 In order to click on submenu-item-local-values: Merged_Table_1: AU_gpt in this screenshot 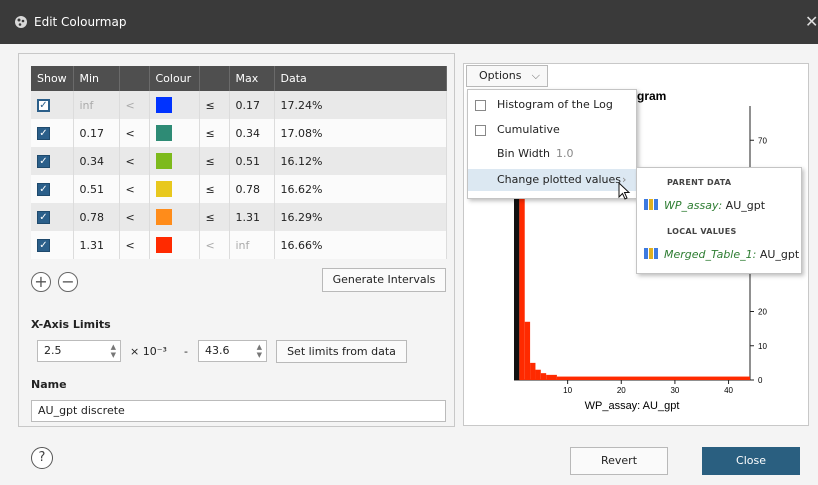, I will do `click(721, 254)`.